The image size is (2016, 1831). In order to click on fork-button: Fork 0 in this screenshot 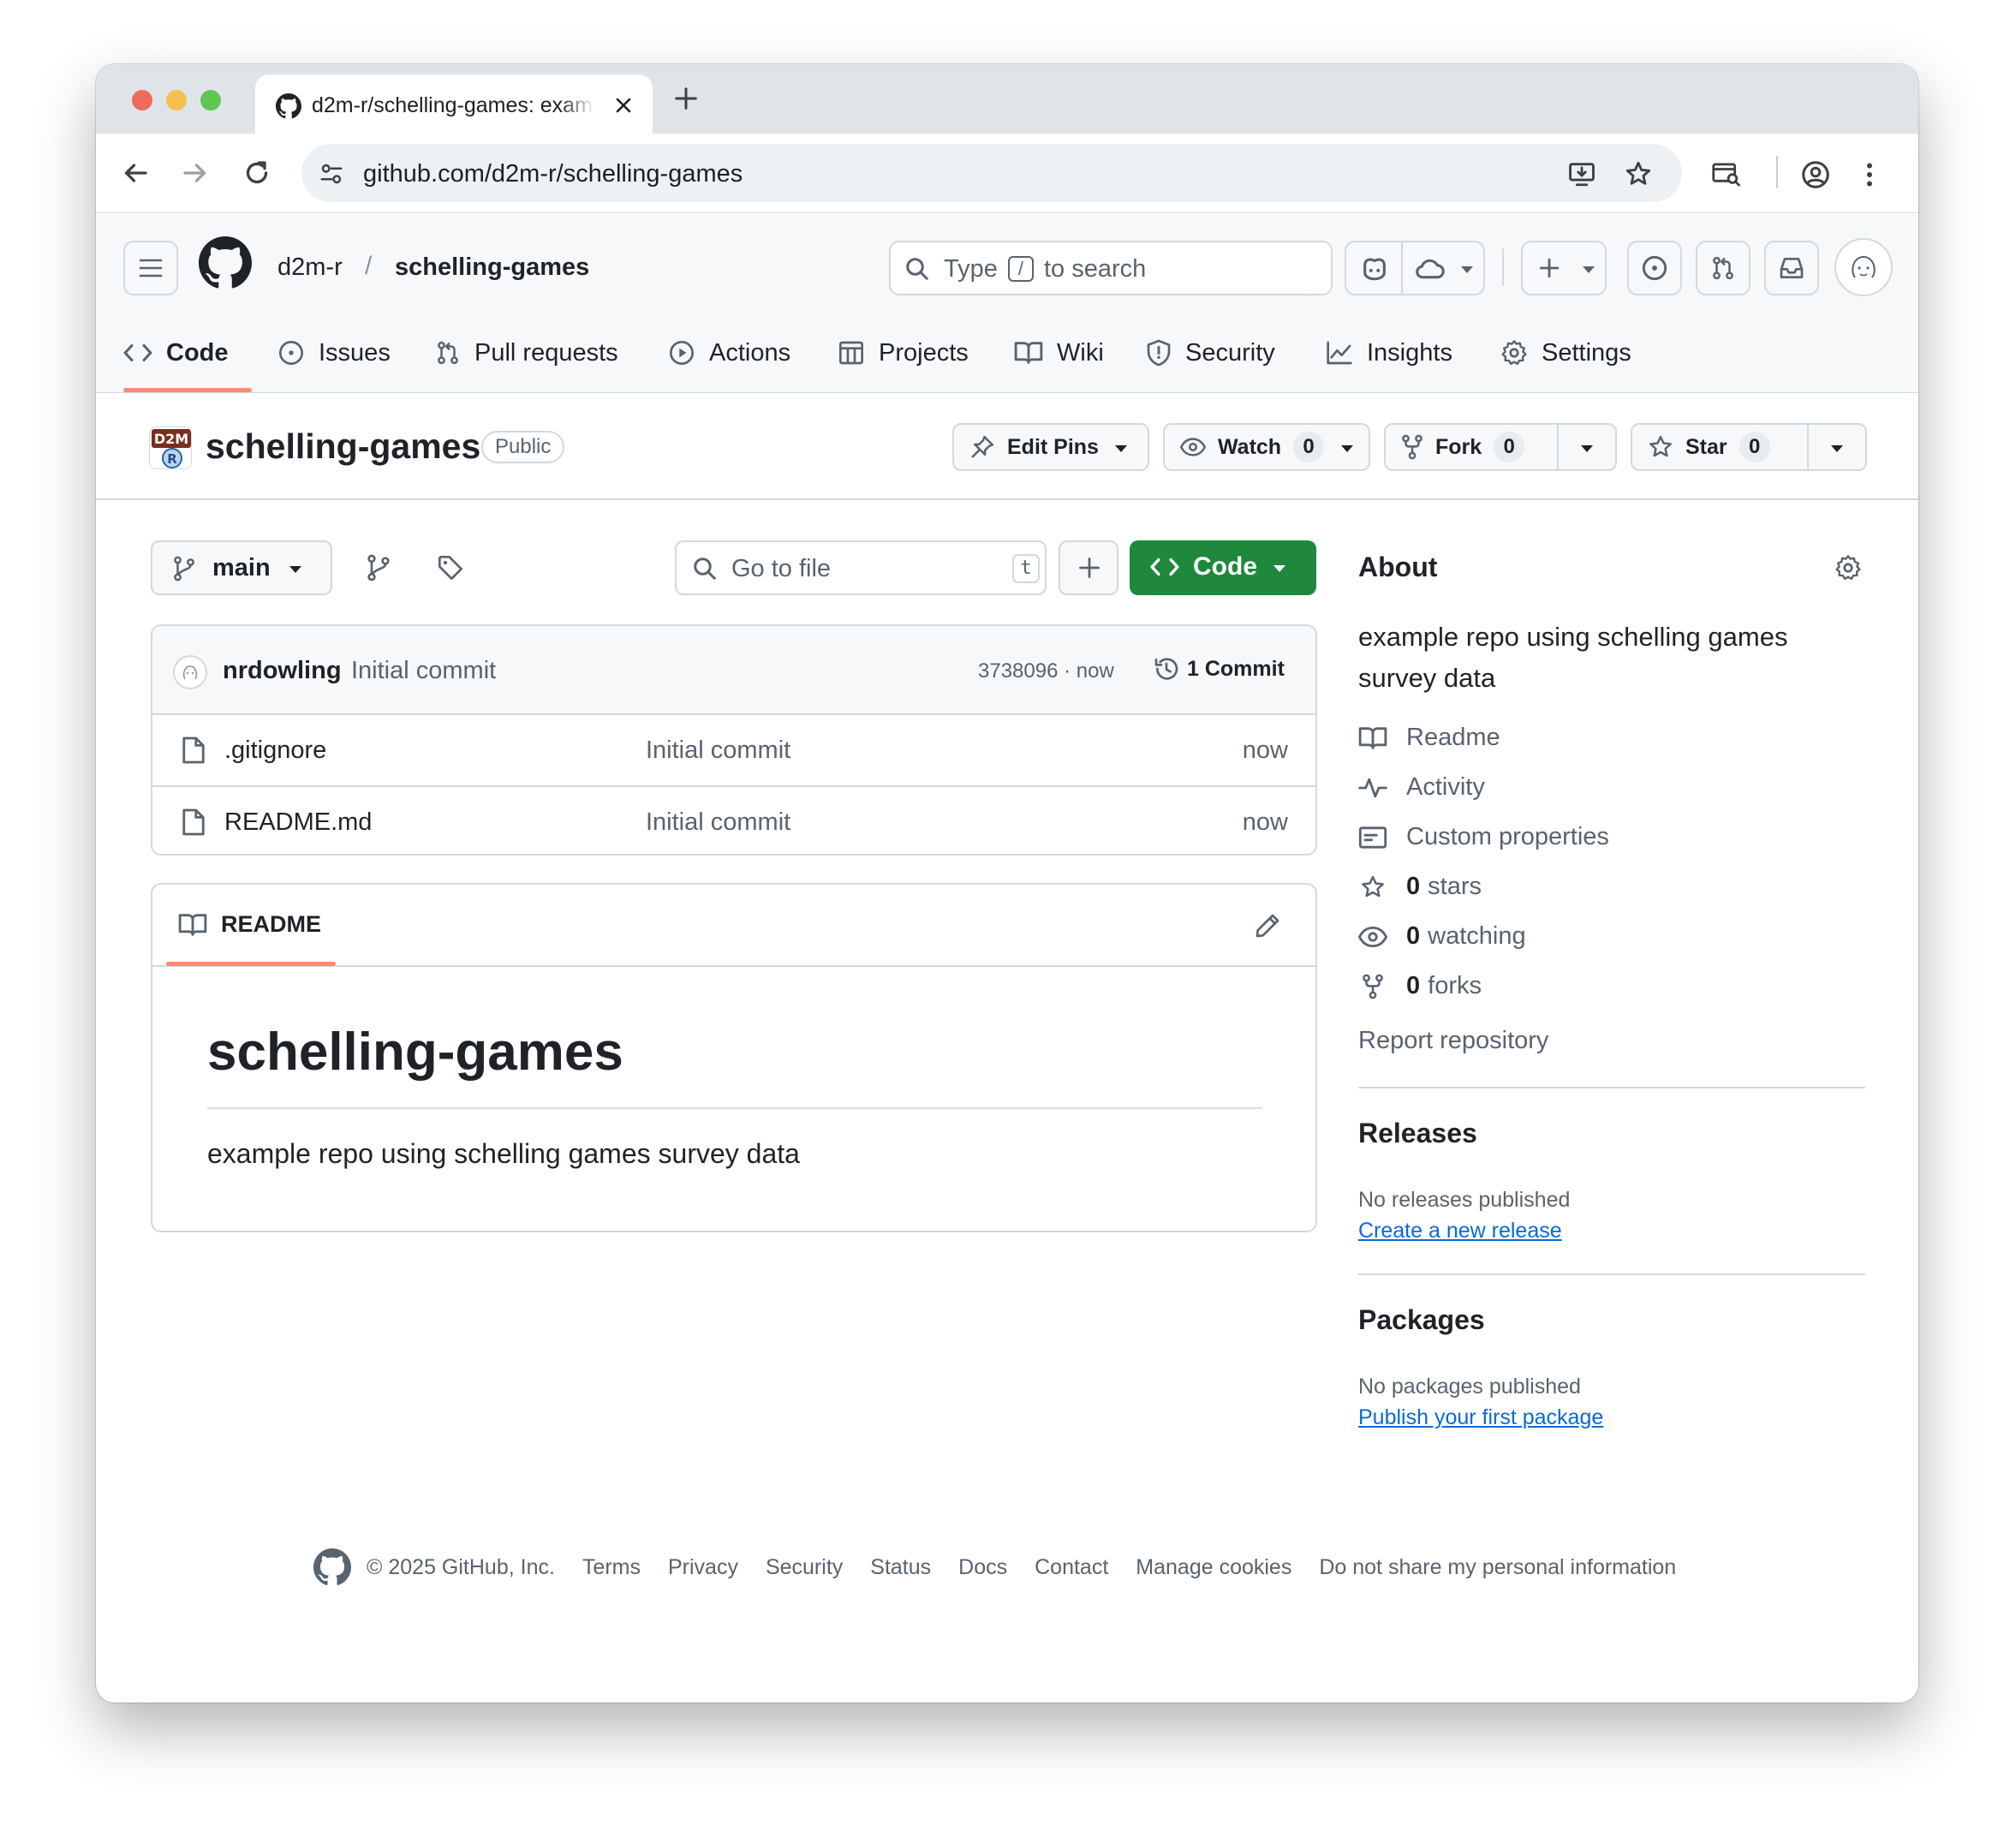, I will do `click(1500, 447)`.